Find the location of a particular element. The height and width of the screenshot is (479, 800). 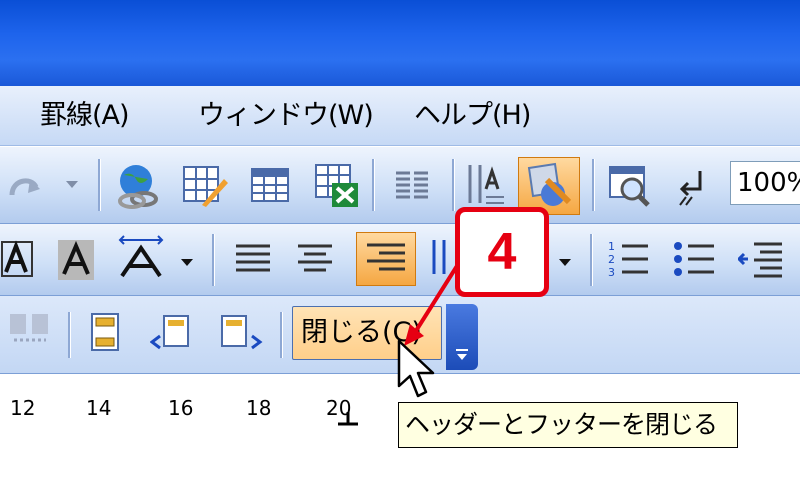

zoom-combobox: 100% is located at coordinates (765, 183).